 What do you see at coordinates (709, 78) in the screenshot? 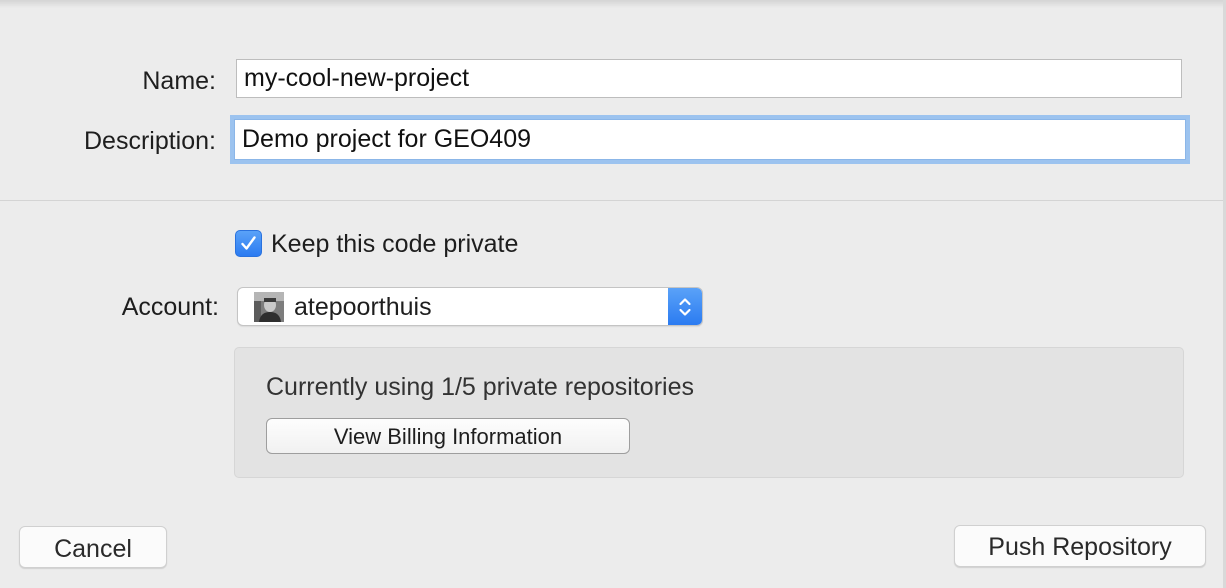
I see `name-field` at bounding box center [709, 78].